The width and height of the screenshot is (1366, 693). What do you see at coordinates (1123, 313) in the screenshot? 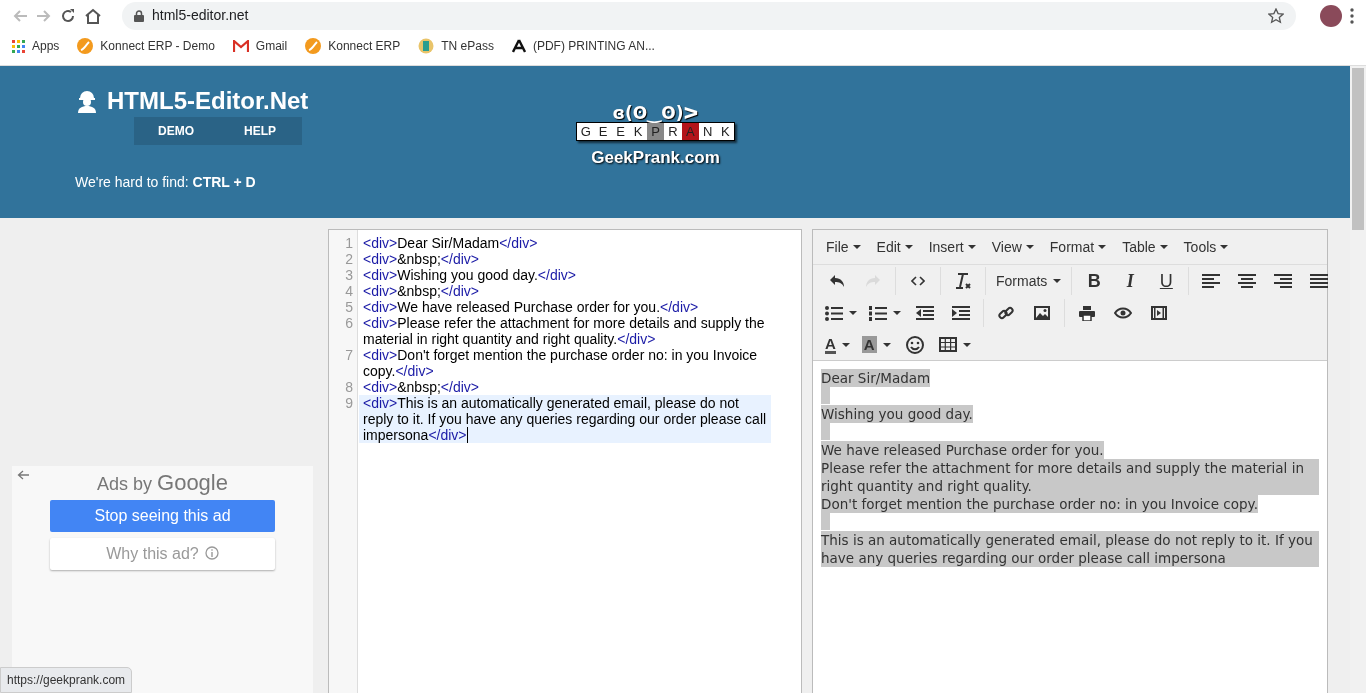
I see `eye-icon` at bounding box center [1123, 313].